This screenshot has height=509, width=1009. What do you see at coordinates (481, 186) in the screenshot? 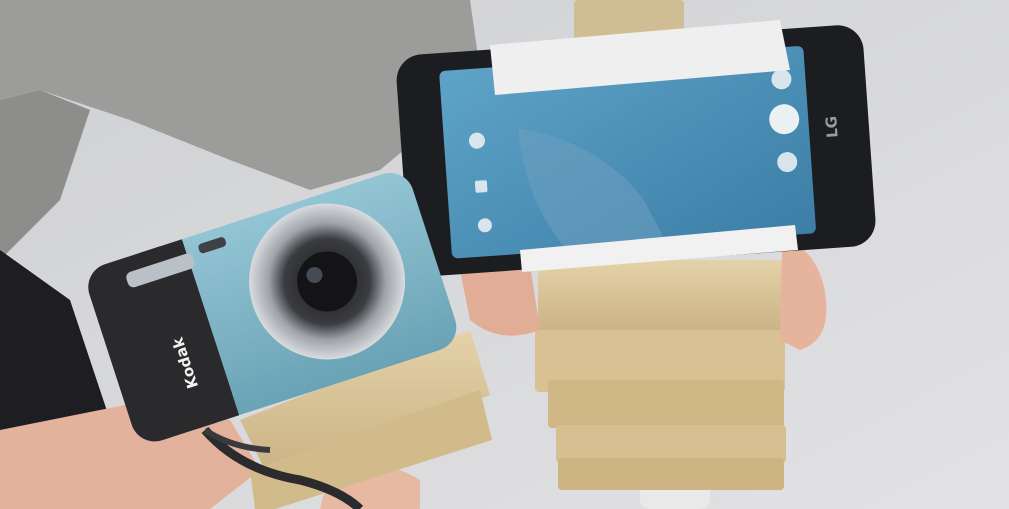
I see `mode-icon` at bounding box center [481, 186].